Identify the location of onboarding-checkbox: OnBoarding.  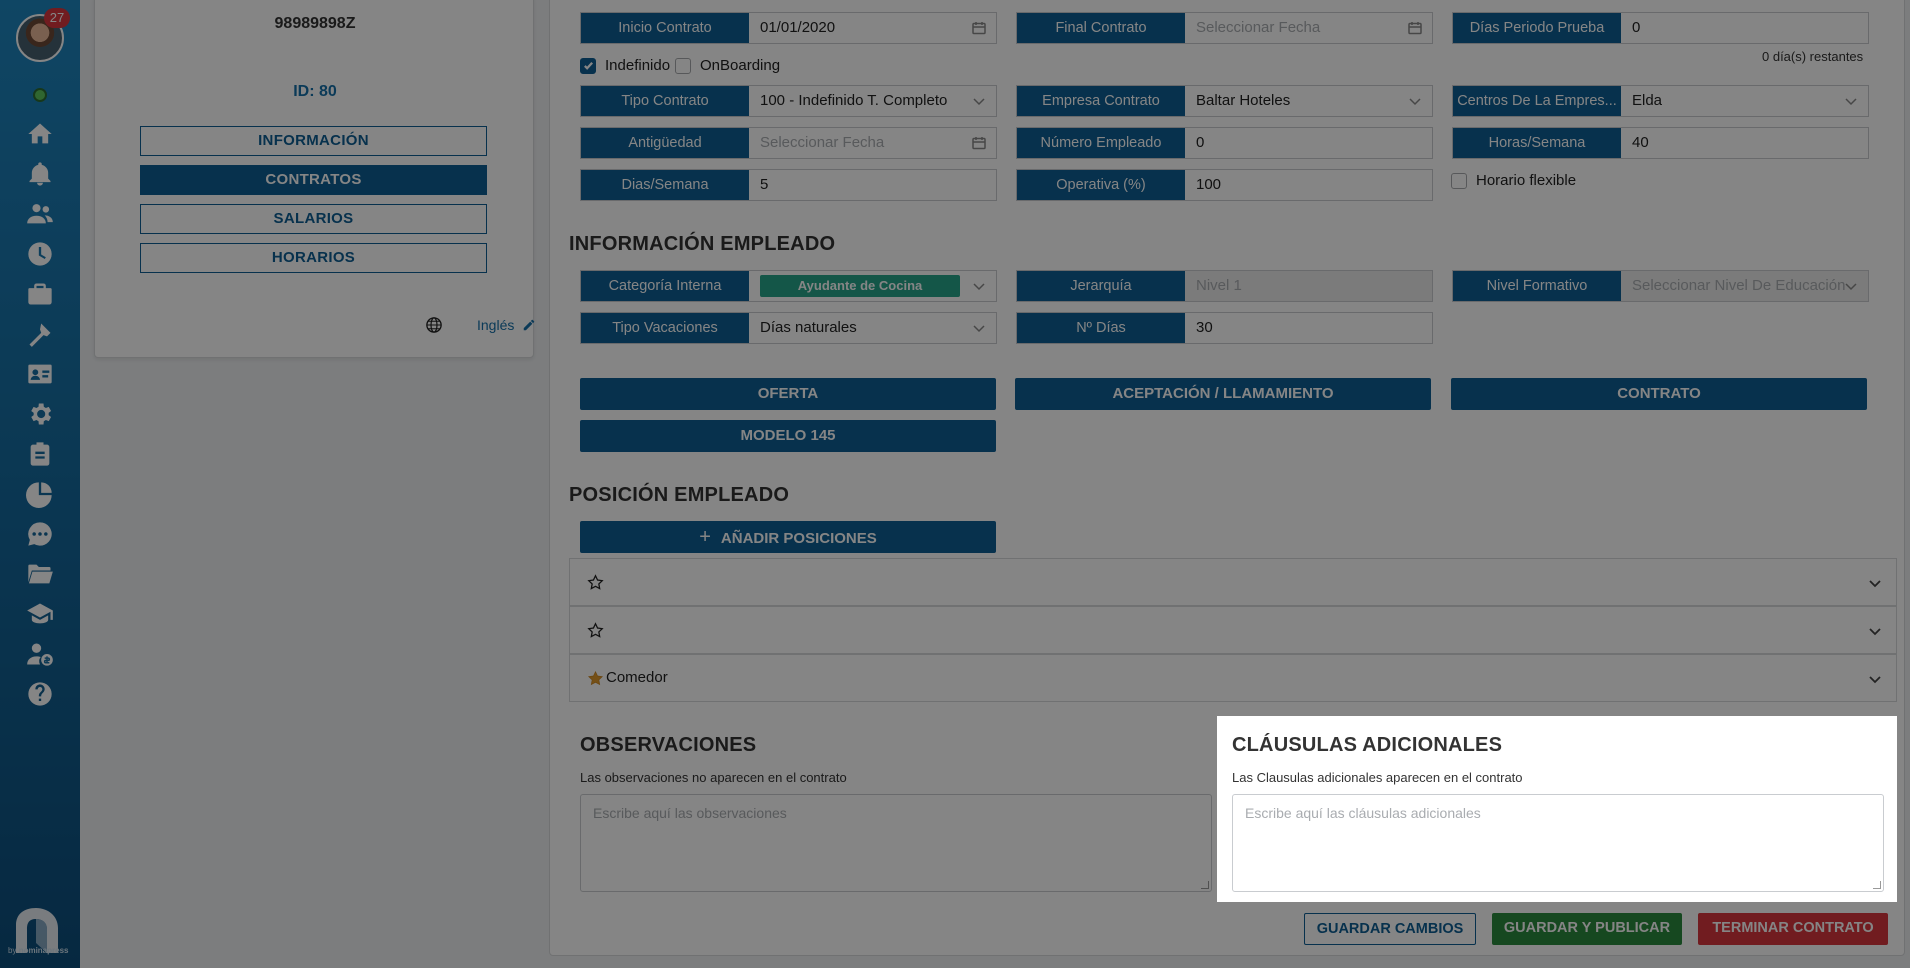
(727, 65).